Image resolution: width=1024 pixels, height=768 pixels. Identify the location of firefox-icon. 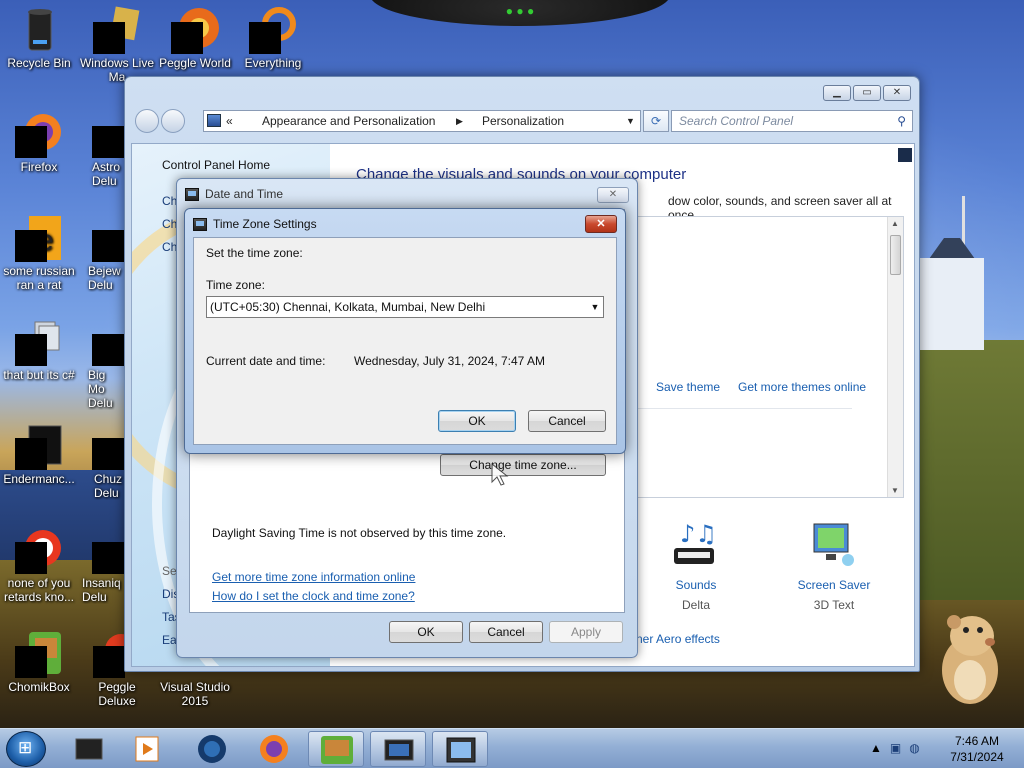
(39, 134).